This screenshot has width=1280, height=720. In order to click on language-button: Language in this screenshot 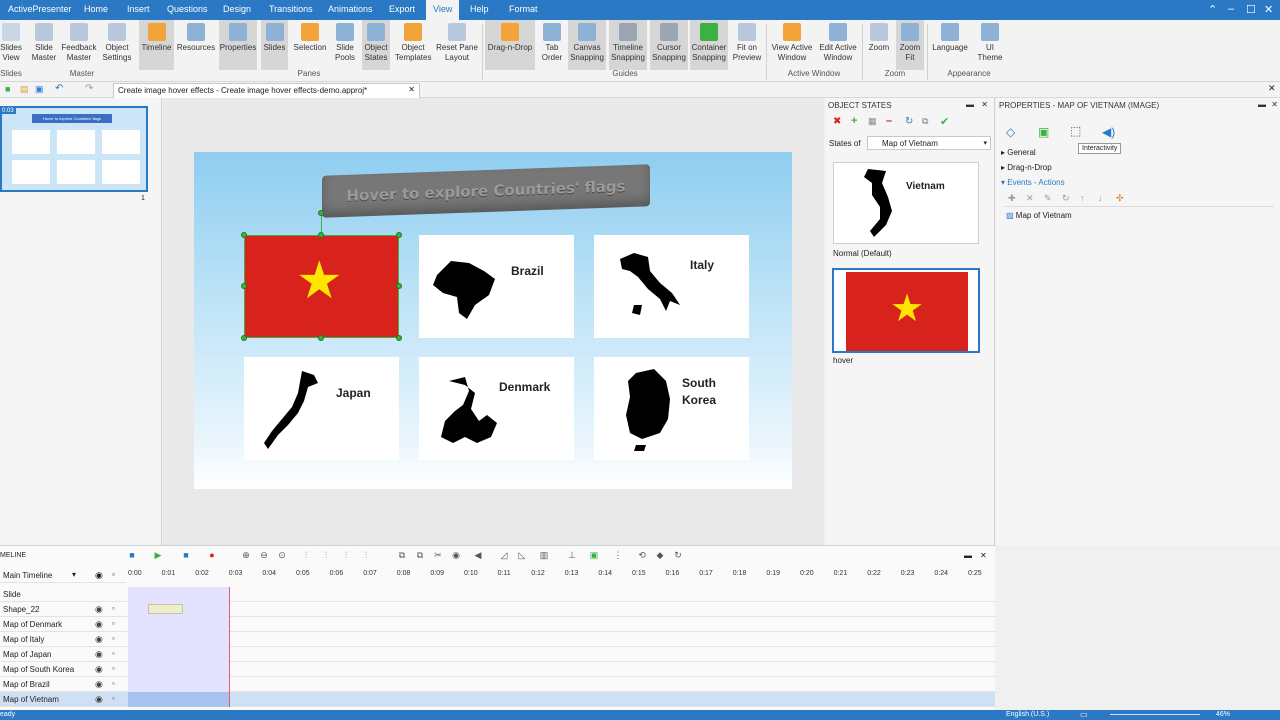, I will do `click(950, 45)`.